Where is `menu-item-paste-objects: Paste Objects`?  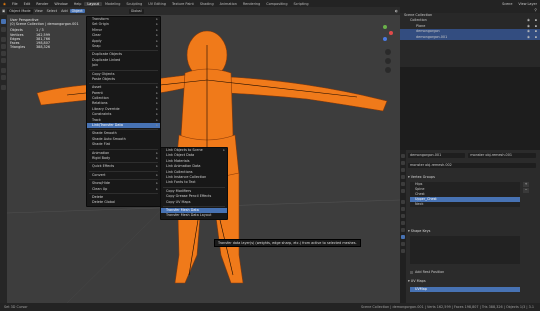
menu-item-paste-objects: Paste Objects is located at coordinates (123, 79).